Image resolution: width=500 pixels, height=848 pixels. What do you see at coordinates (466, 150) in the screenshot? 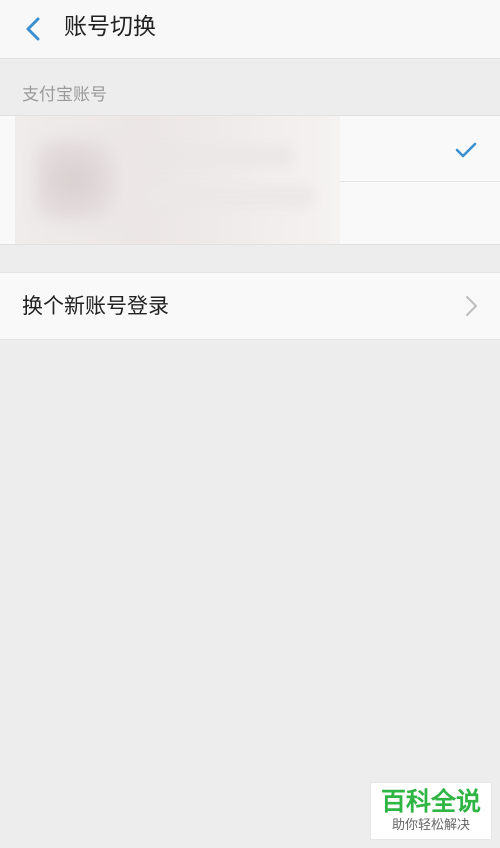
I see `checkmark-icon` at bounding box center [466, 150].